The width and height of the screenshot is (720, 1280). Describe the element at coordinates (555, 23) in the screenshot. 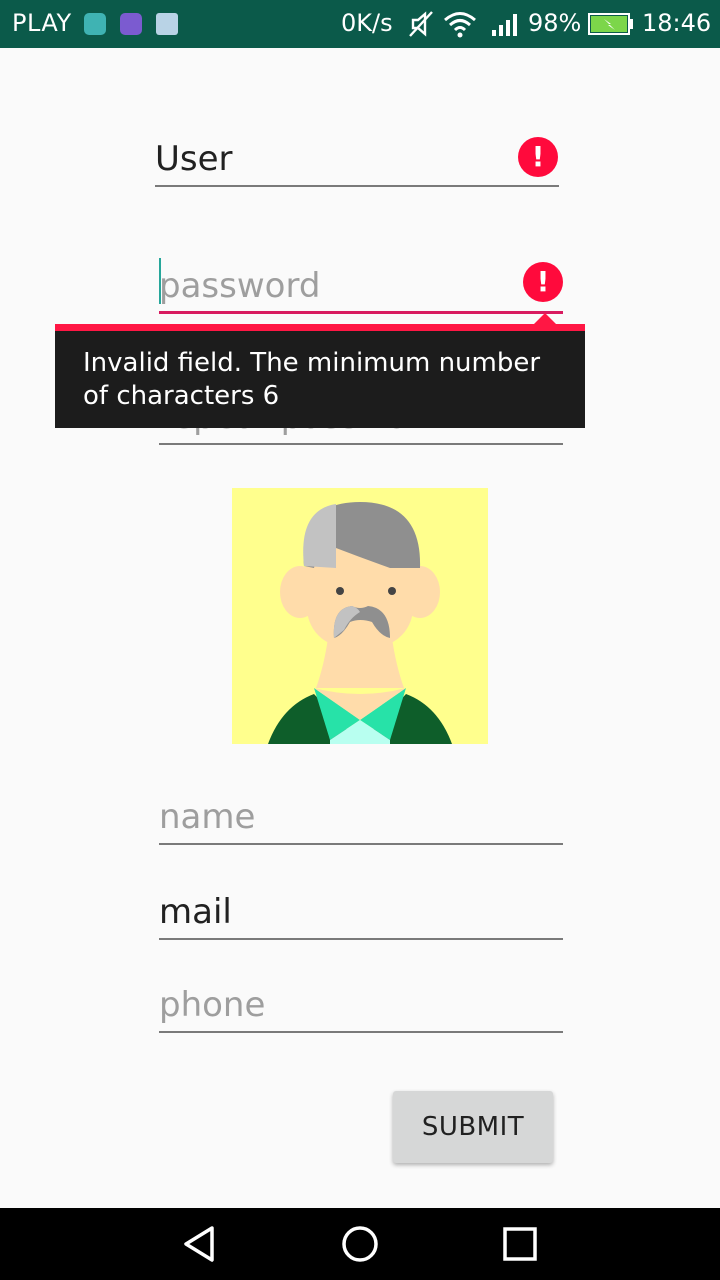

I see `battery-percent: 98%` at that location.